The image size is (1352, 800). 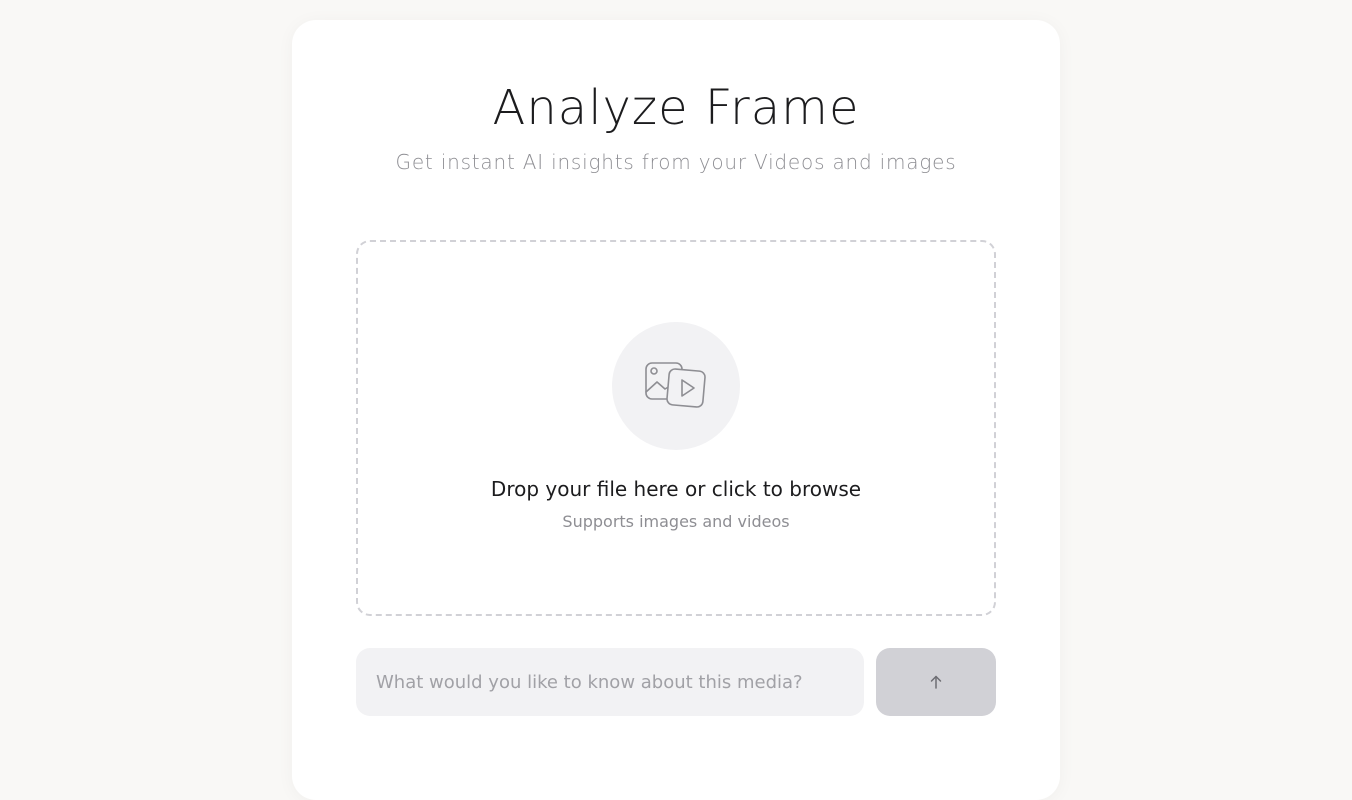 I want to click on arrow-up-icon, so click(x=936, y=682).